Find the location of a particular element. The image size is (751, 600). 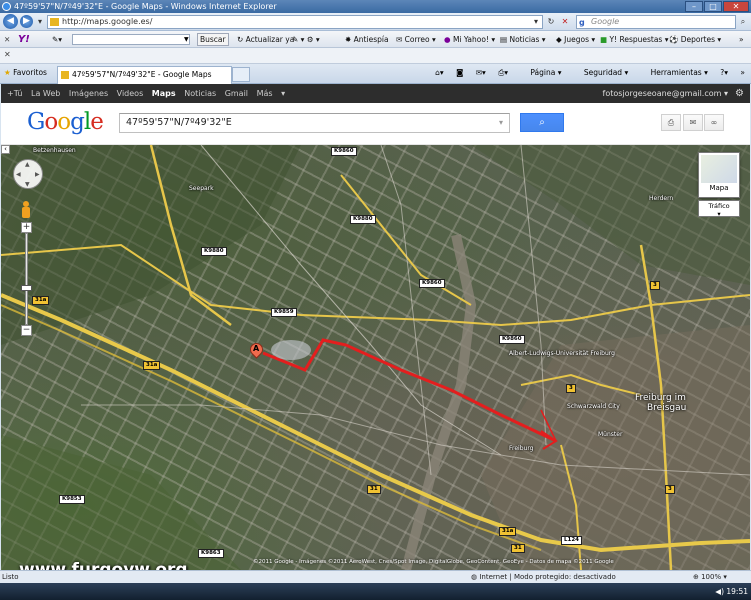

maps-search-input: 47º59'57"N/7º49'32"E ▾ is located at coordinates (314, 123).